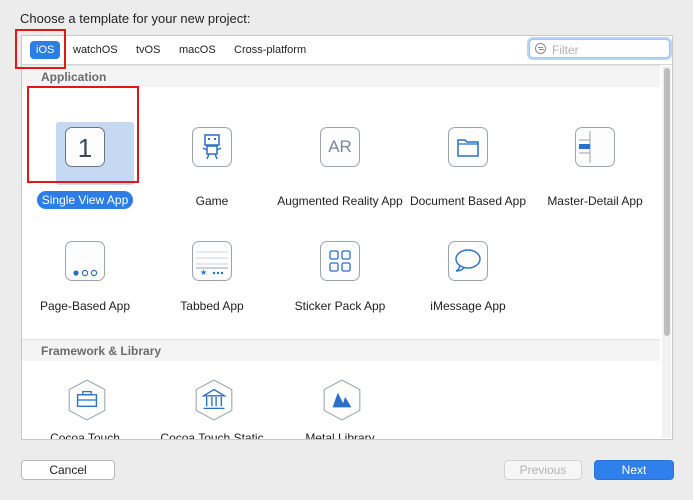 The width and height of the screenshot is (693, 500). What do you see at coordinates (340, 147) in the screenshot?
I see `ar-icon: AR` at bounding box center [340, 147].